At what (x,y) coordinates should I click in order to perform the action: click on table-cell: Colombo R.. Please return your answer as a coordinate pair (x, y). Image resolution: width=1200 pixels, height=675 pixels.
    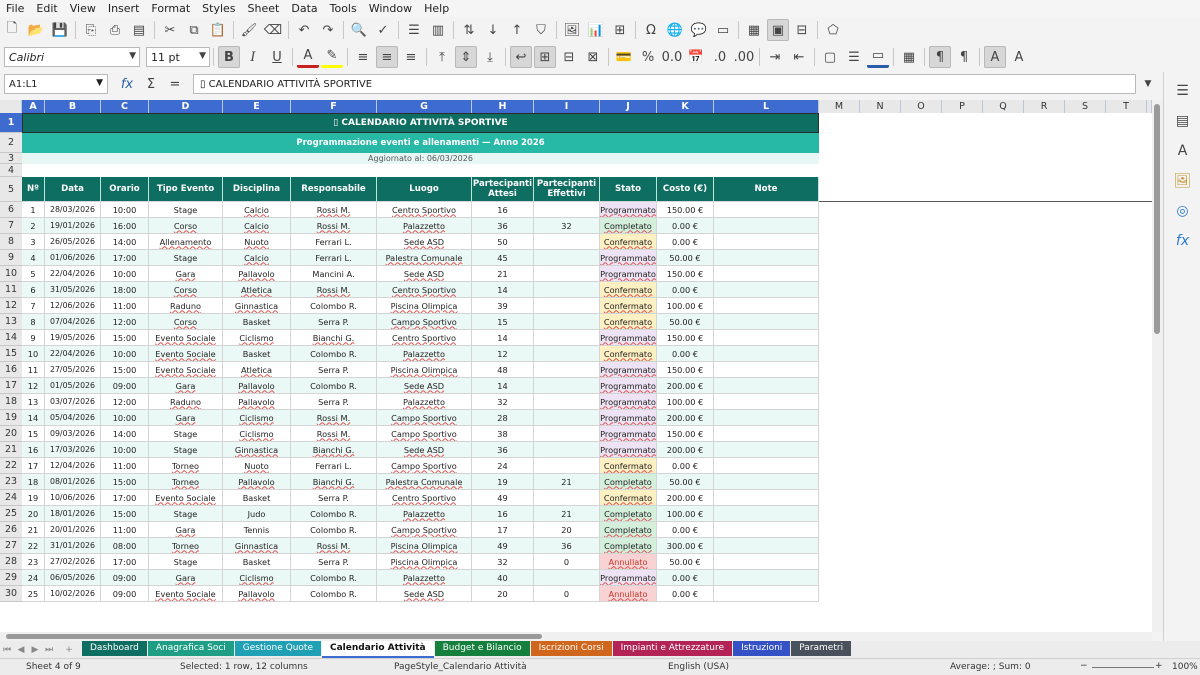
    Looking at the image, I should click on (334, 530).